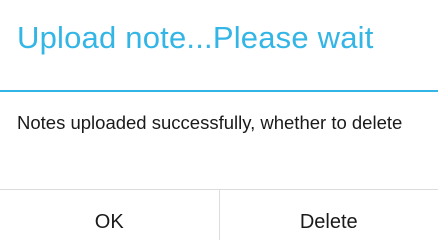 The width and height of the screenshot is (438, 240). What do you see at coordinates (195, 37) in the screenshot?
I see `dialog-title: Upload note...Please wait` at bounding box center [195, 37].